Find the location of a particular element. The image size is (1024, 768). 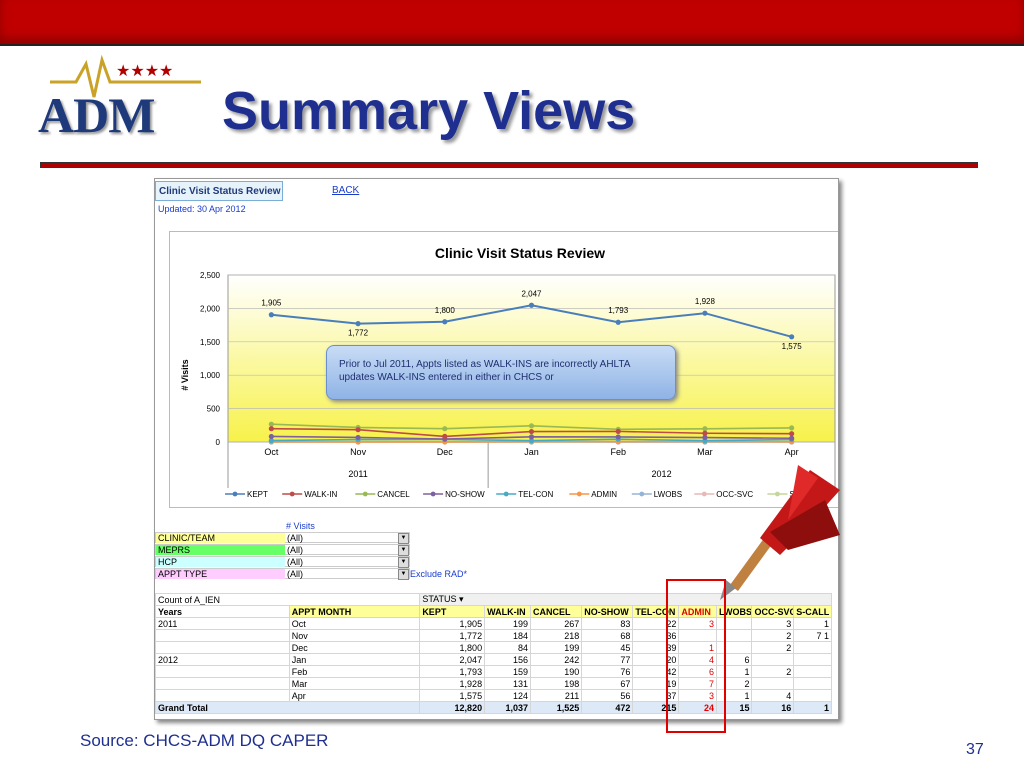

x-tick-label: Jan is located at coordinates (531, 452).